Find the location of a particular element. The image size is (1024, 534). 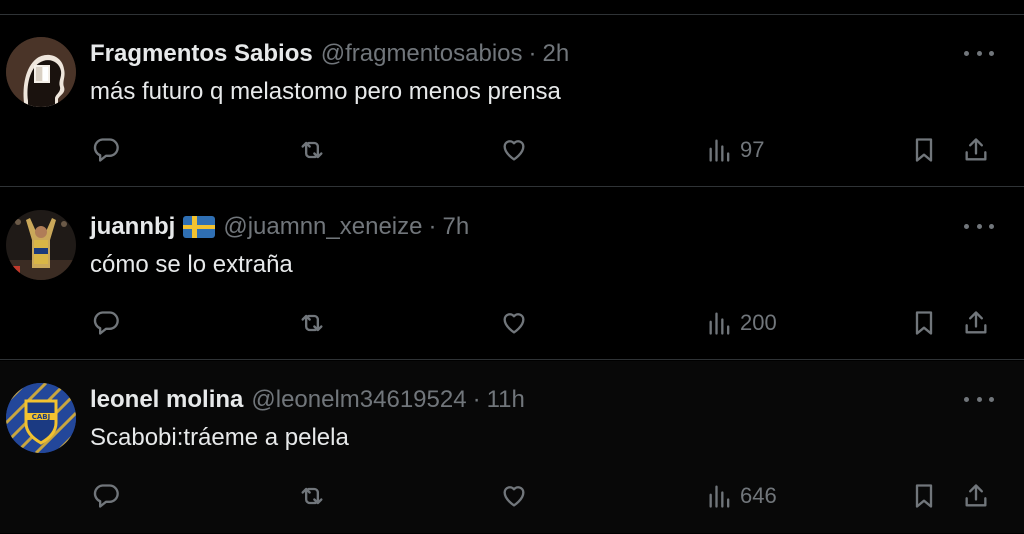

views-button: 646 is located at coordinates (741, 496).